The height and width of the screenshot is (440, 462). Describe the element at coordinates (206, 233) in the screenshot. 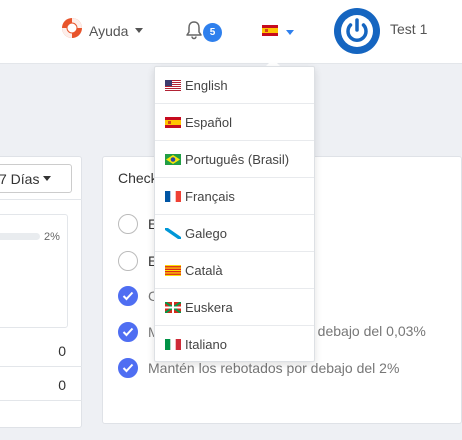

I see `language-label: Galego` at that location.